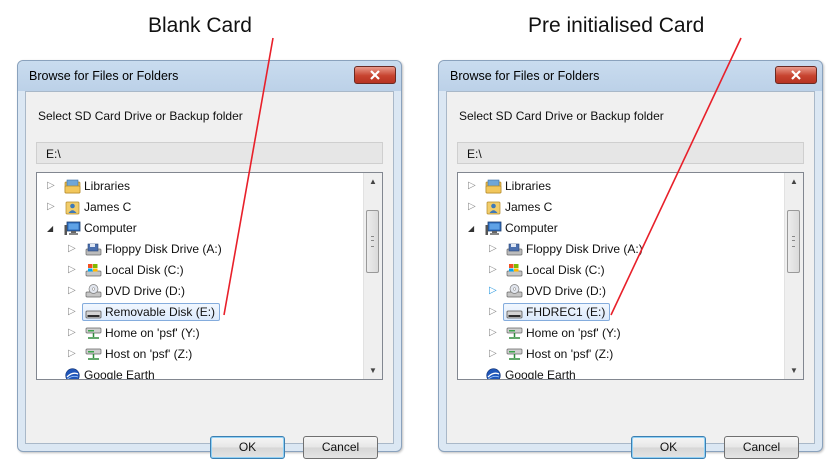  What do you see at coordinates (621, 312) in the screenshot?
I see `tree-item-fhdrec1-e: ▷ FHDREC1 (E:)` at bounding box center [621, 312].